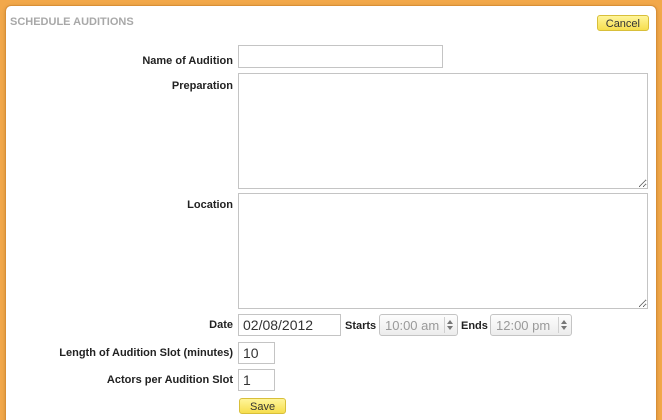 The image size is (662, 420). I want to click on name-of-audition-label: Name of Audition, so click(187, 61).